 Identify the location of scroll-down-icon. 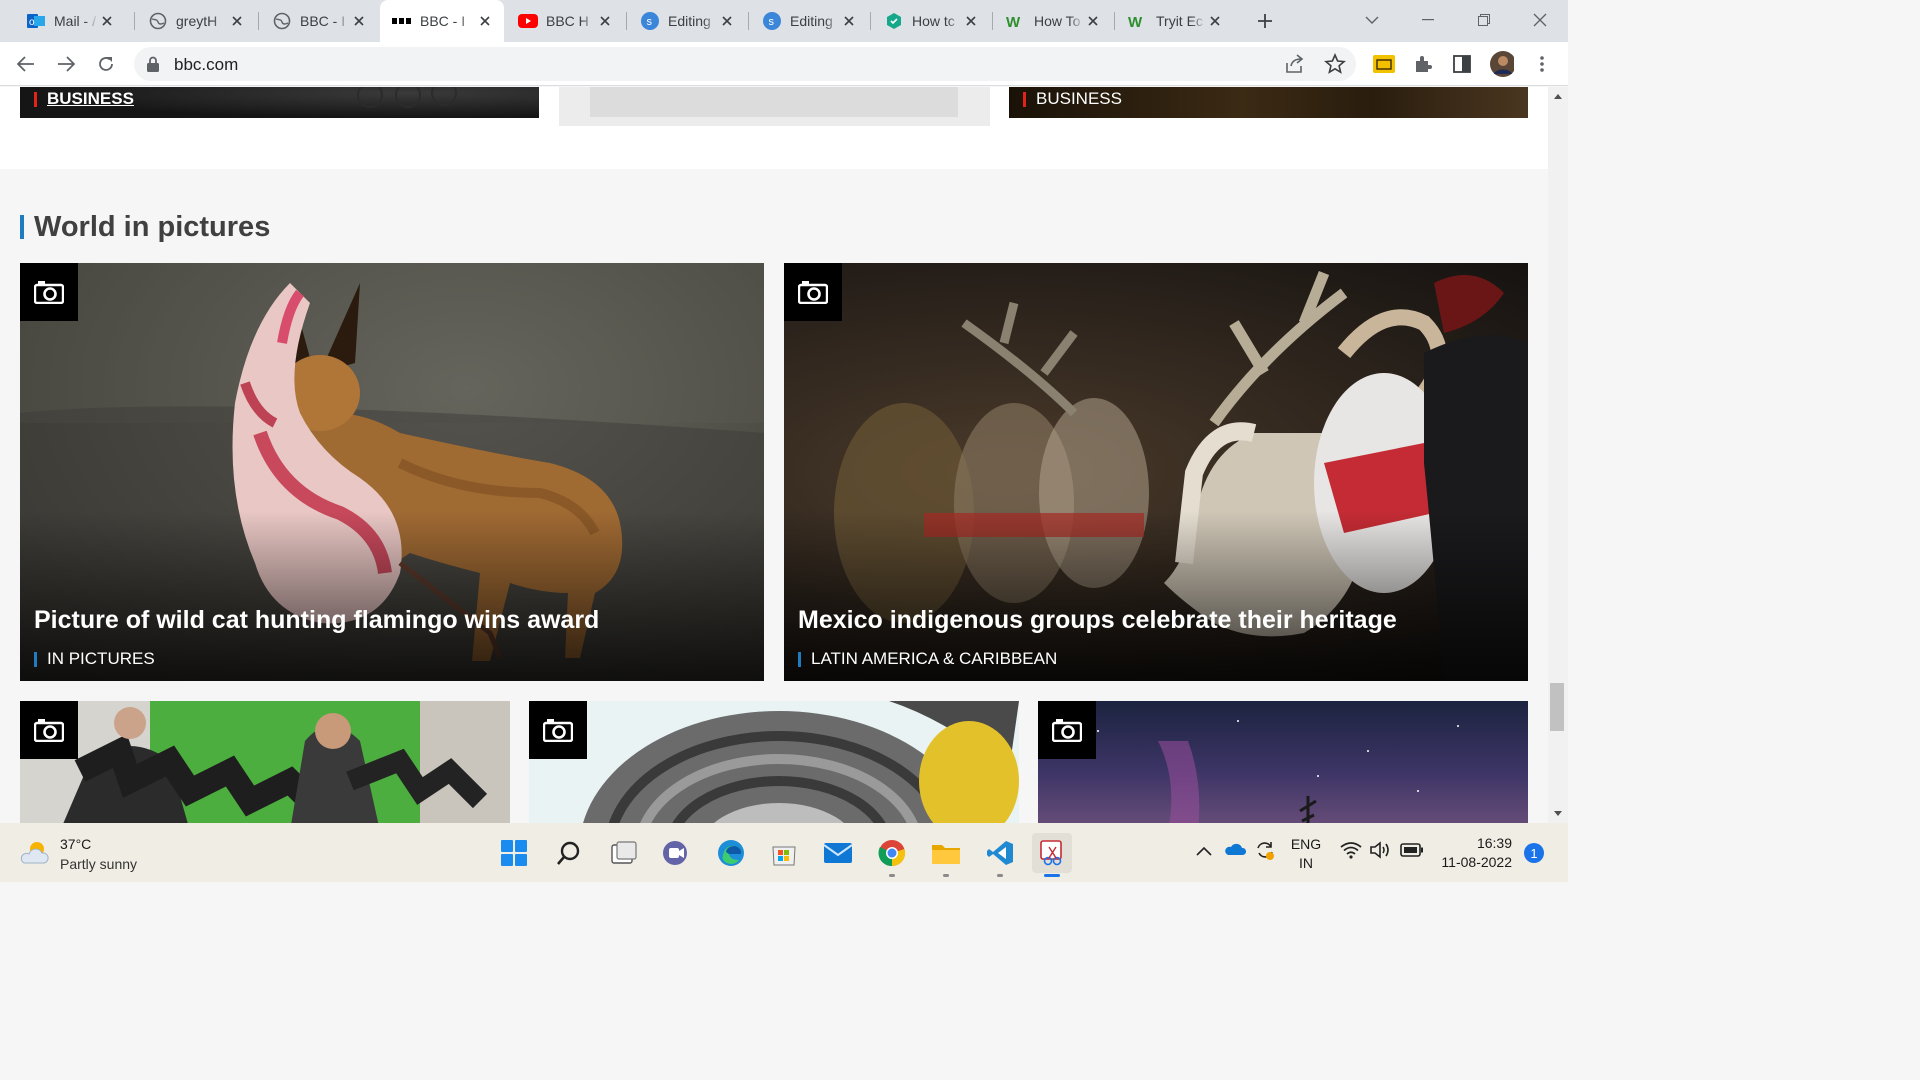
(1558, 813).